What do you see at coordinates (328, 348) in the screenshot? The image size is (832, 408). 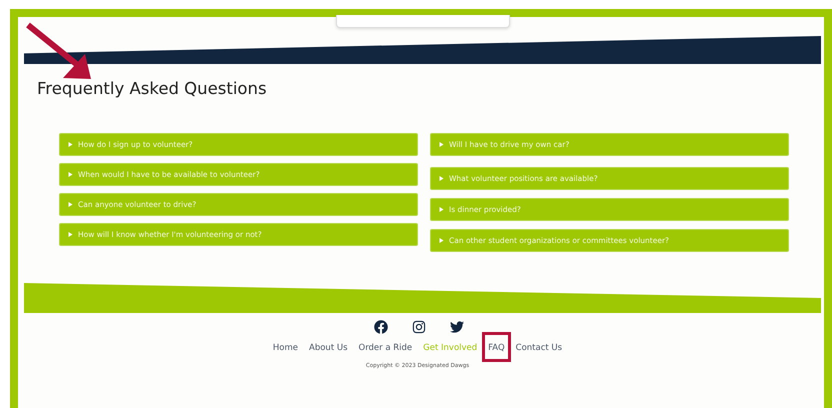 I see `footer-nav-link: About Us` at bounding box center [328, 348].